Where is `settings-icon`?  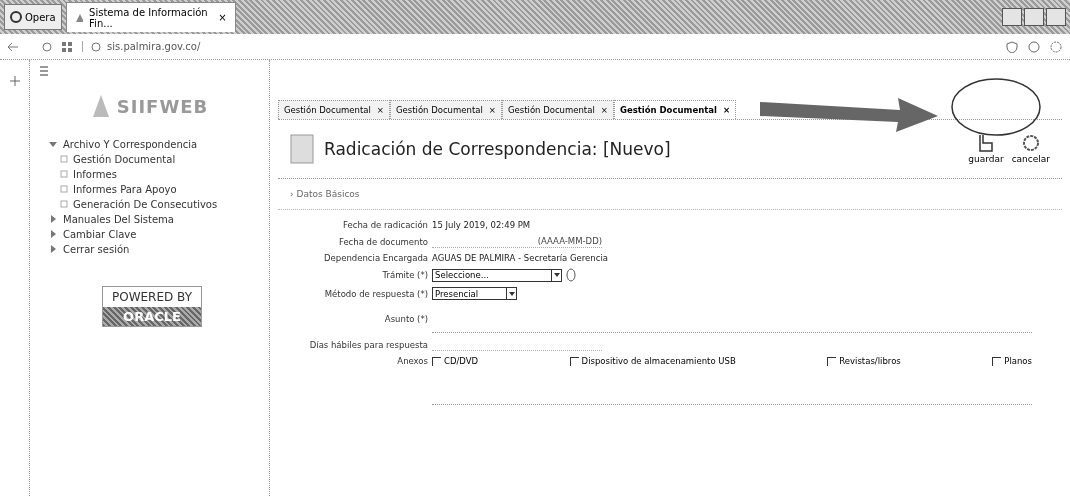 settings-icon is located at coordinates (1056, 46).